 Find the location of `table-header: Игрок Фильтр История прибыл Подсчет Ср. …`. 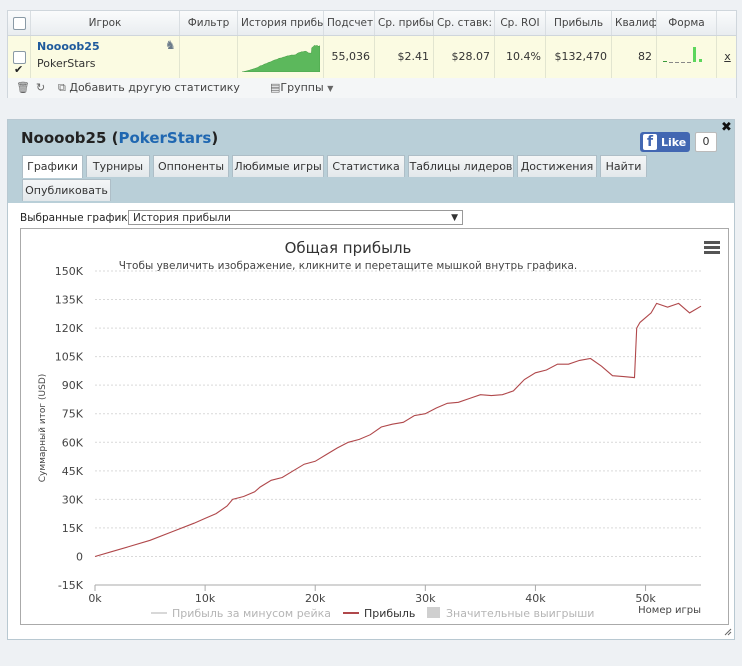

table-header: Игрок Фильтр История прибыл Подсчет Ср. … is located at coordinates (372, 23).